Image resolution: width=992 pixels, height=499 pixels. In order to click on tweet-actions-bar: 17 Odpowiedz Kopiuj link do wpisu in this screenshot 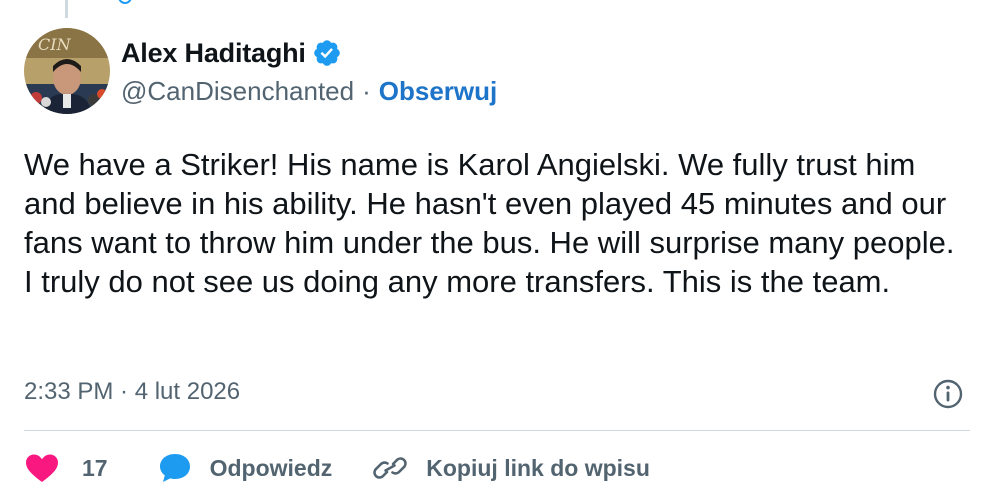, I will do `click(337, 468)`.